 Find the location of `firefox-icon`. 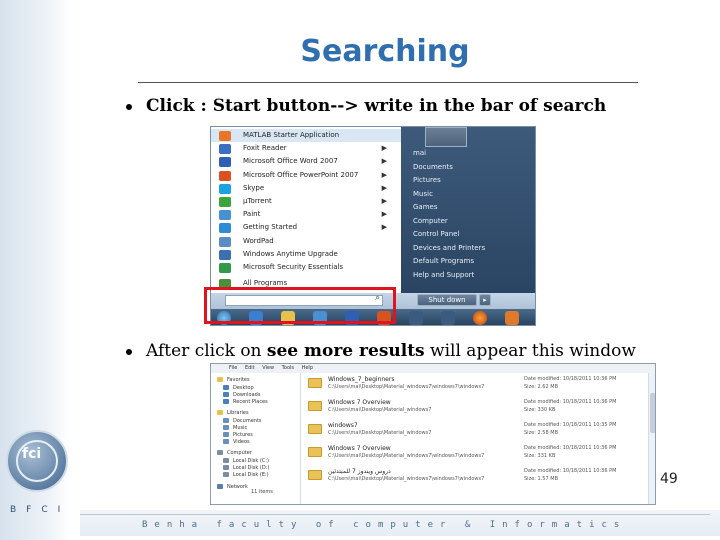

firefox-icon is located at coordinates (480, 318).